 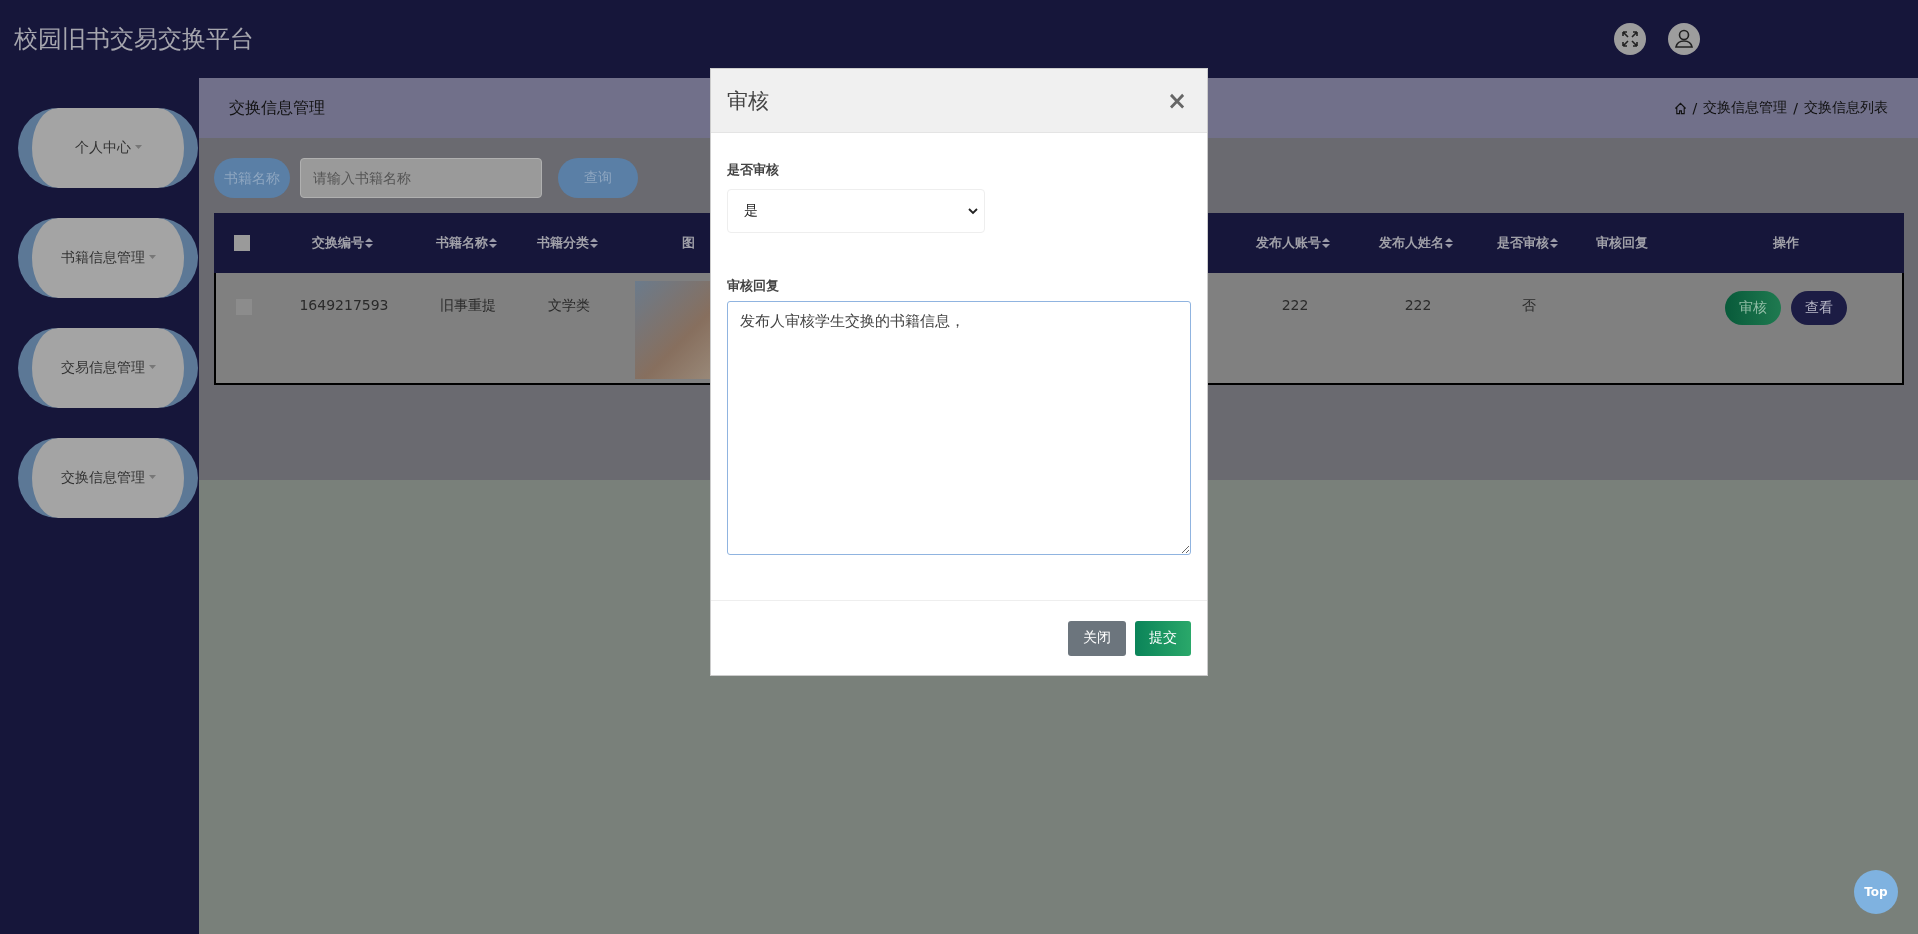 I want to click on field-label: 是否审核, so click(x=753, y=170).